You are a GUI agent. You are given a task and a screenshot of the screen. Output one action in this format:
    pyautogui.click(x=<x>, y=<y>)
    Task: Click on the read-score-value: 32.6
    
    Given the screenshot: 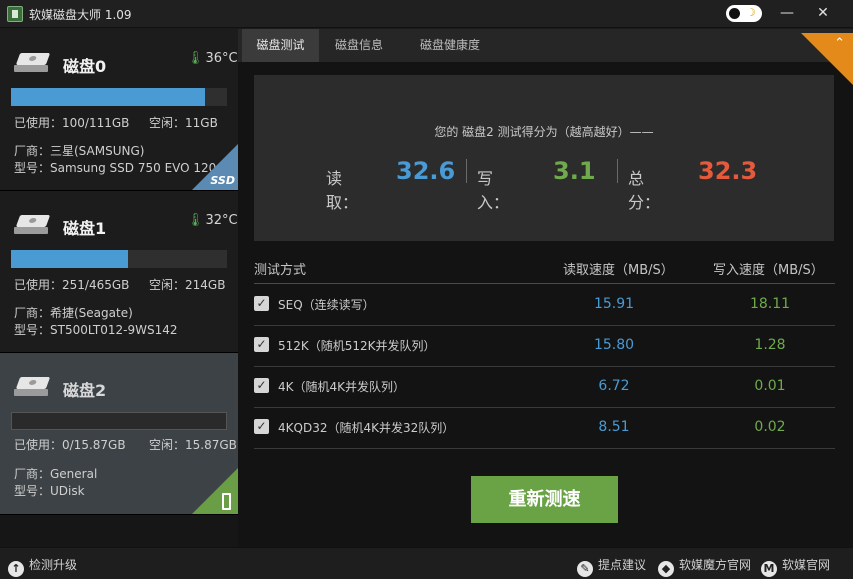 What is the action you would take?
    pyautogui.click(x=426, y=171)
    